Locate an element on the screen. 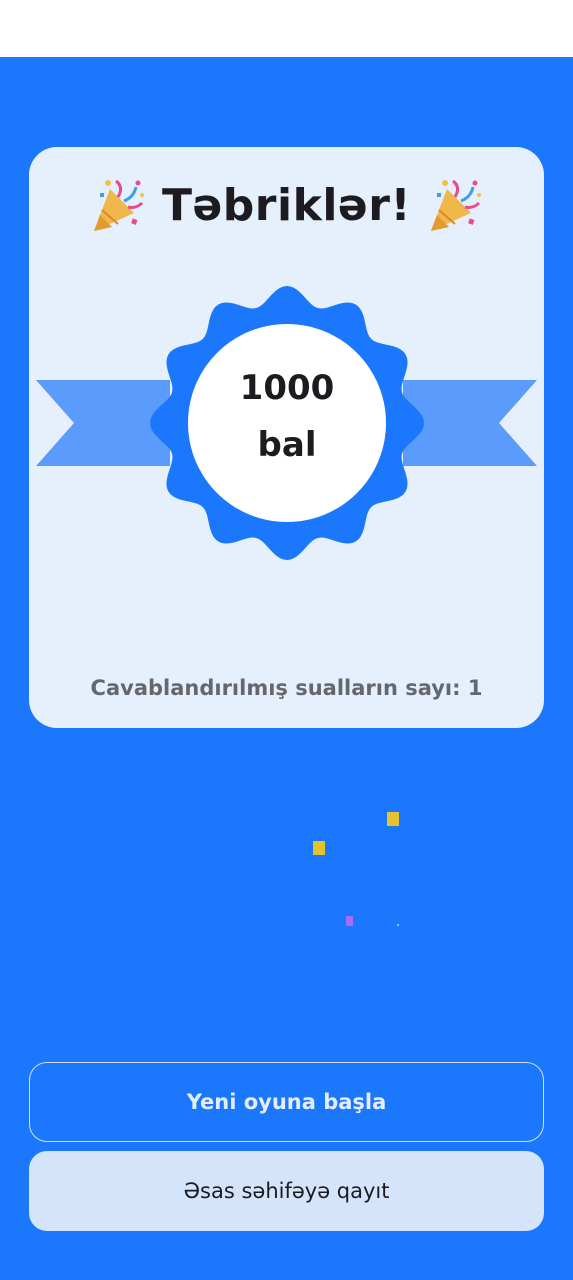 This screenshot has height=1280, width=573. new-game-button: Yeni oyuna başla is located at coordinates (286, 1102).